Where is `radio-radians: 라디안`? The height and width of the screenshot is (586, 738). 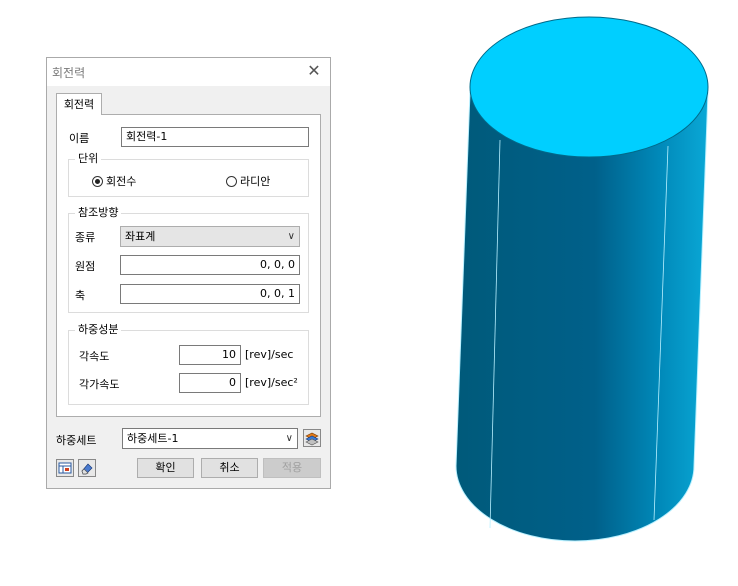
radio-radians: 라디안 is located at coordinates (248, 181).